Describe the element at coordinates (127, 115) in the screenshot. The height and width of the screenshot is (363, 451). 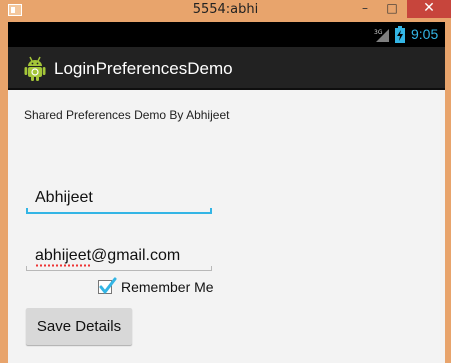
I see `page-heading: Shared Preferences Demo By Abhijeet` at that location.